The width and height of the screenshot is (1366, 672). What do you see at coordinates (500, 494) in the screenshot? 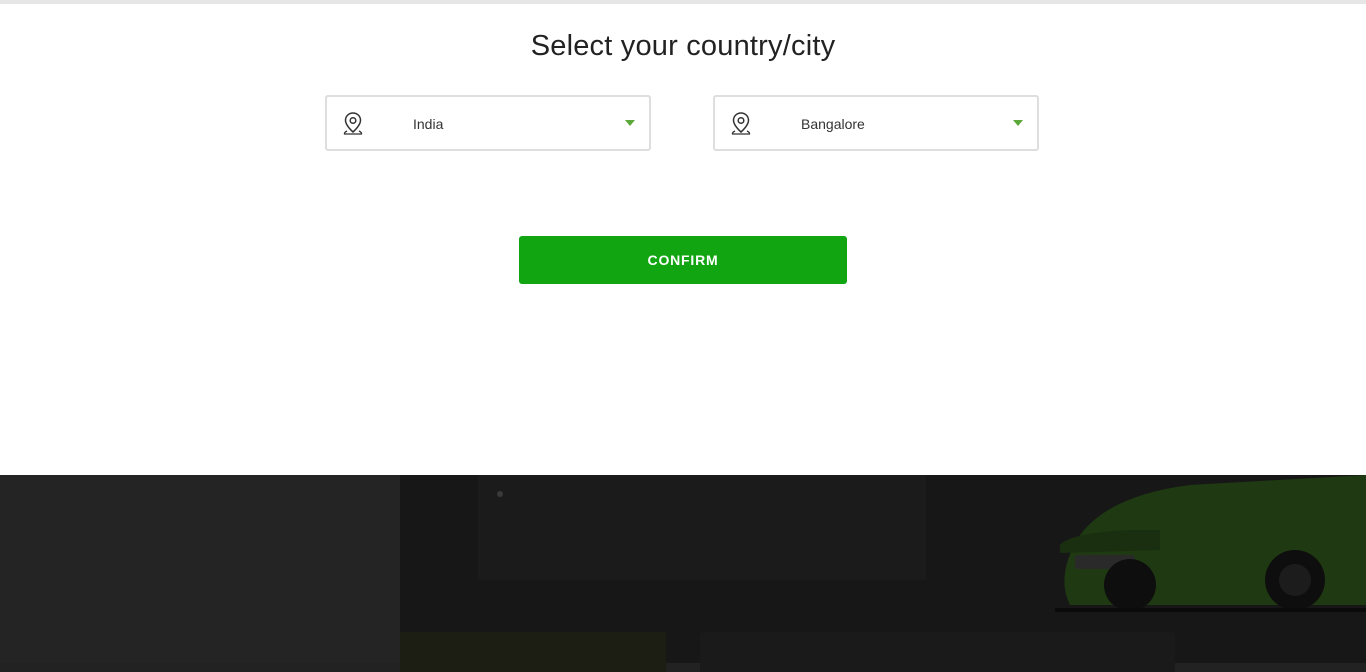
I see `background-bullet` at bounding box center [500, 494].